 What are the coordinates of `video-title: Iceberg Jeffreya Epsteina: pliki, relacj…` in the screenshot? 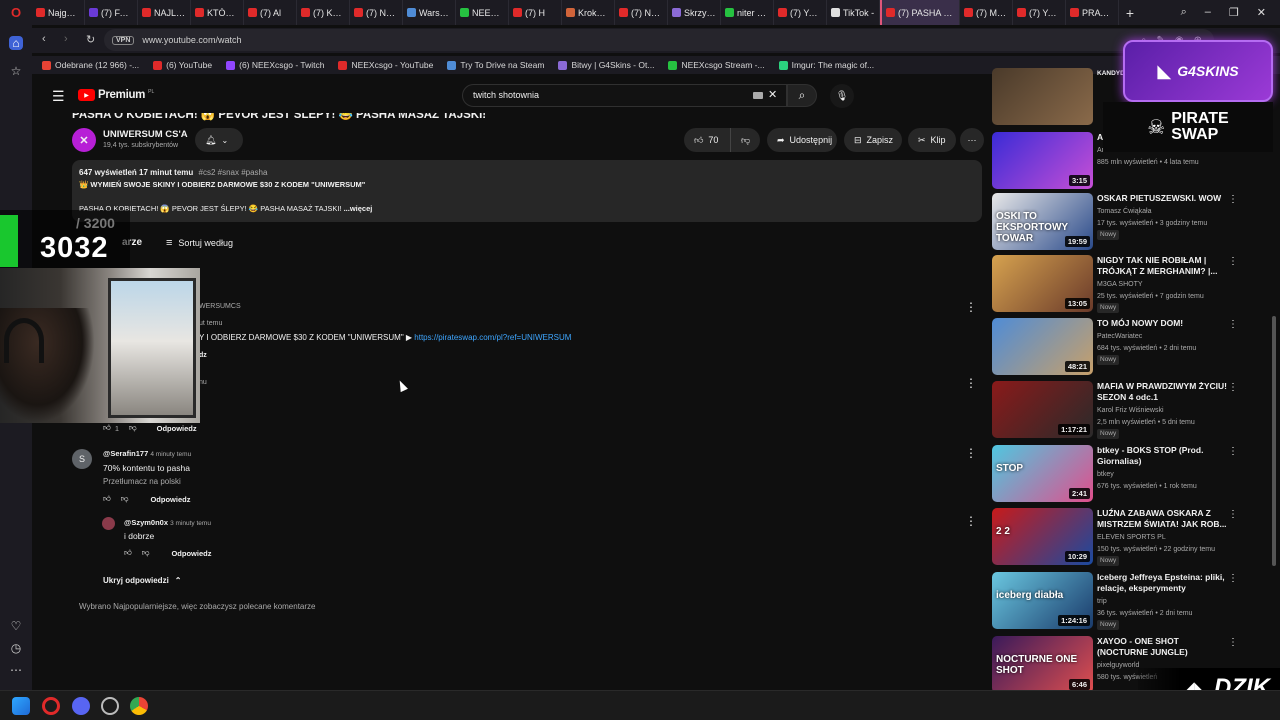 It's located at (1162, 583).